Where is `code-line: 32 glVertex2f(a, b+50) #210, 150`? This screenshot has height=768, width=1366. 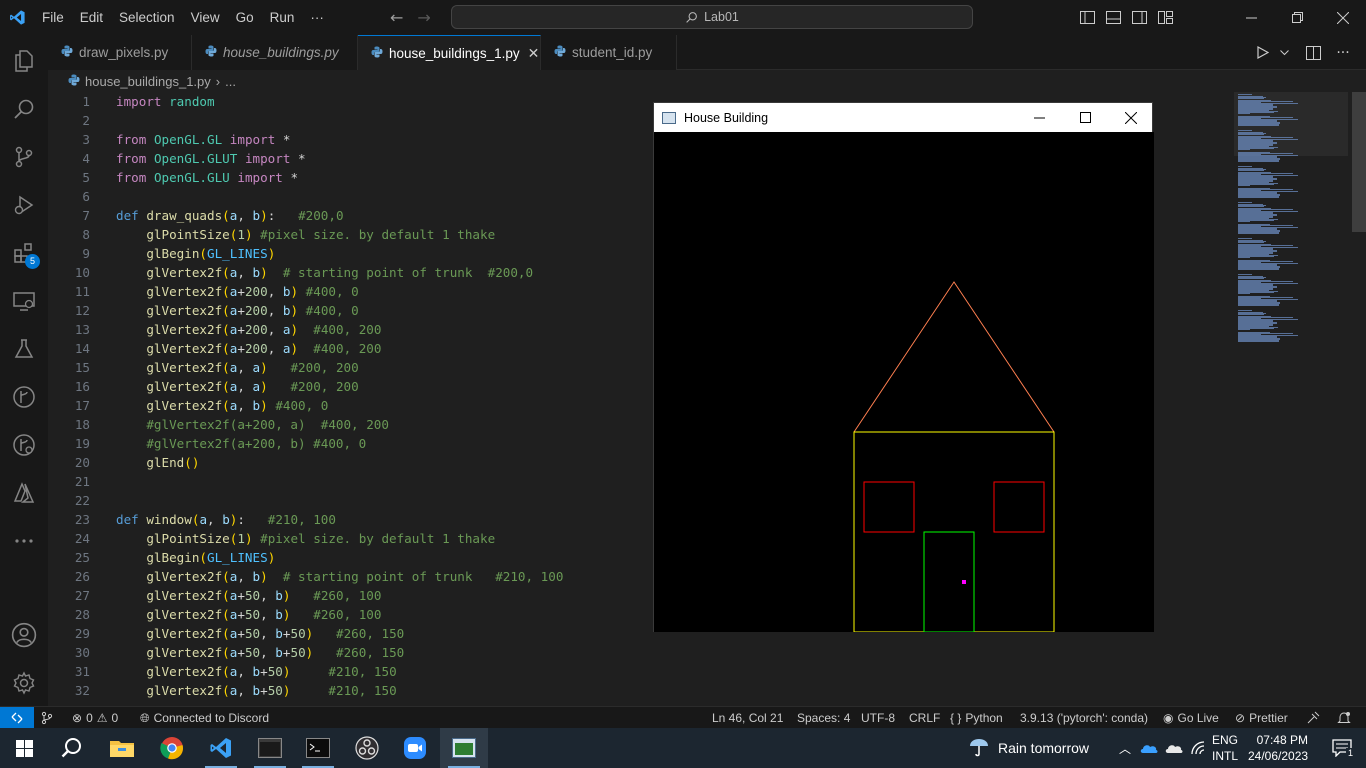
code-line: 32 glVertex2f(a, b+50) #210, 150 is located at coordinates (707, 690).